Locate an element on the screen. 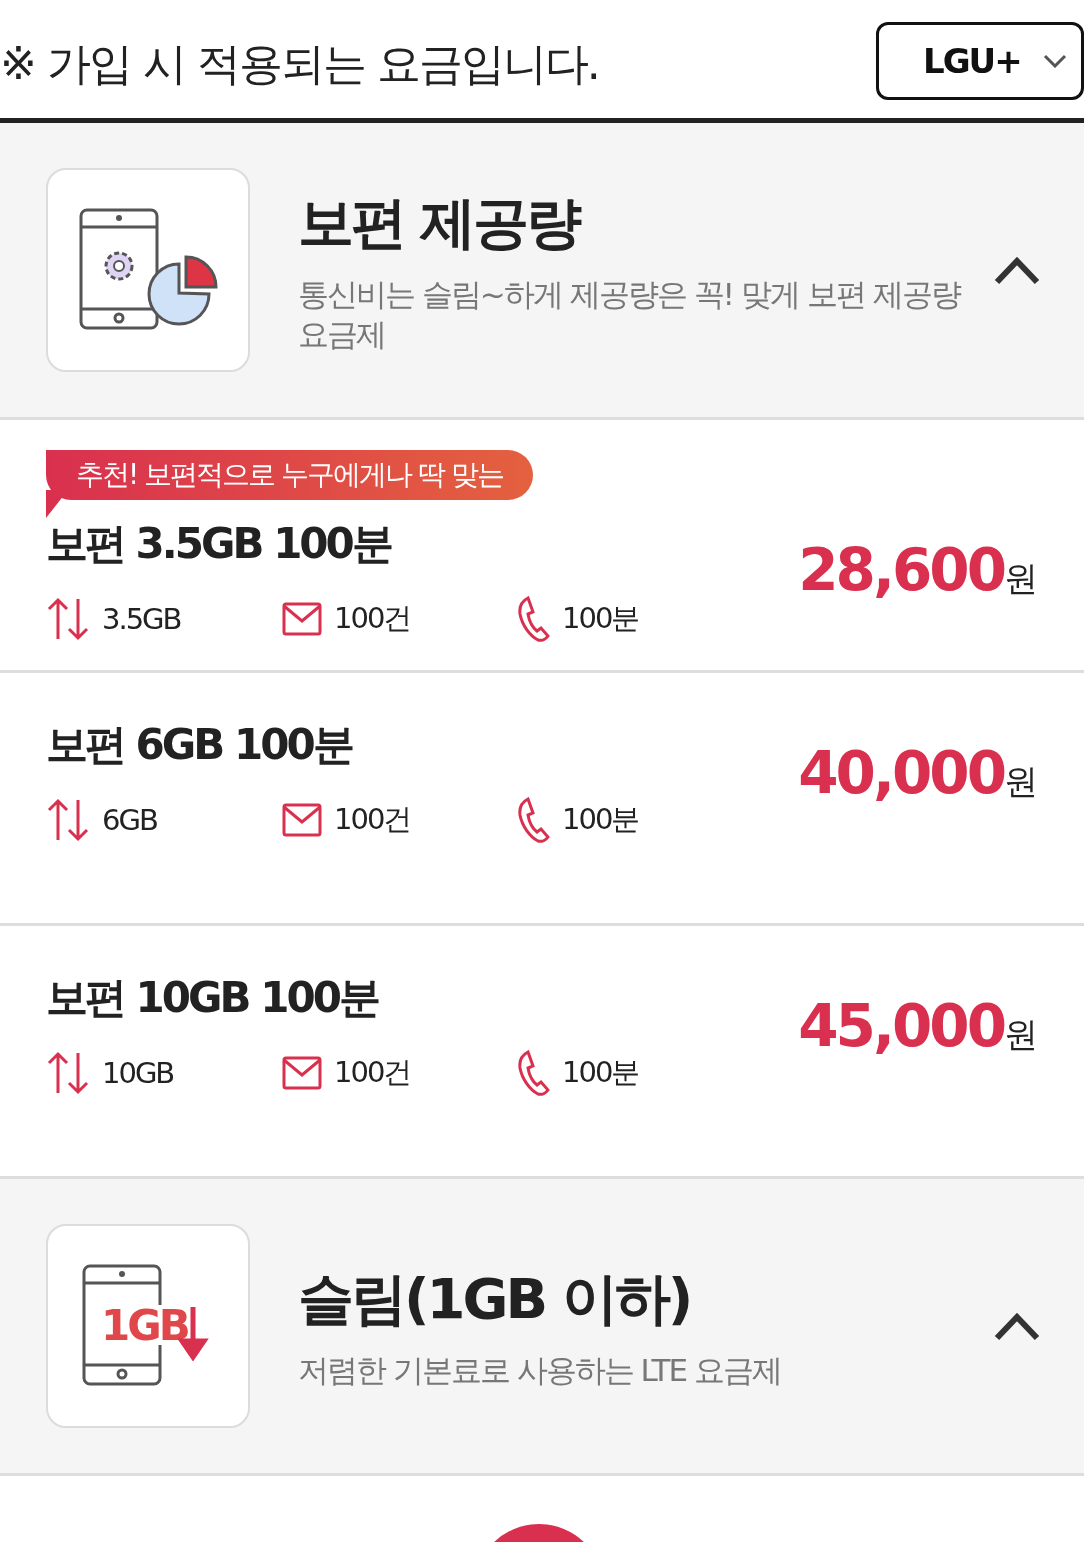 The width and height of the screenshot is (1084, 1542). plan-price: 28,600 is located at coordinates (901, 570).